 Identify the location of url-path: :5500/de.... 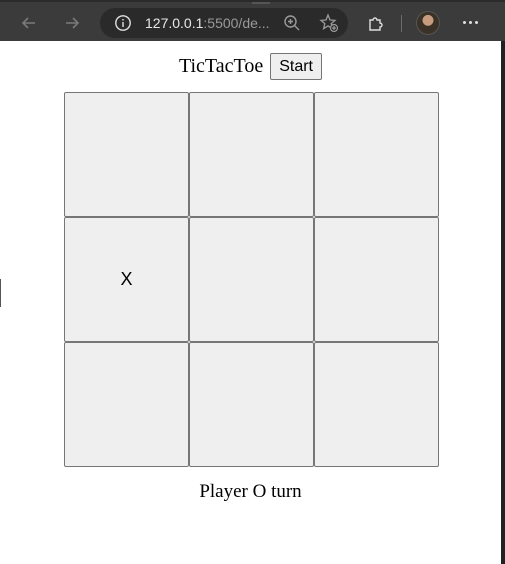
(236, 23).